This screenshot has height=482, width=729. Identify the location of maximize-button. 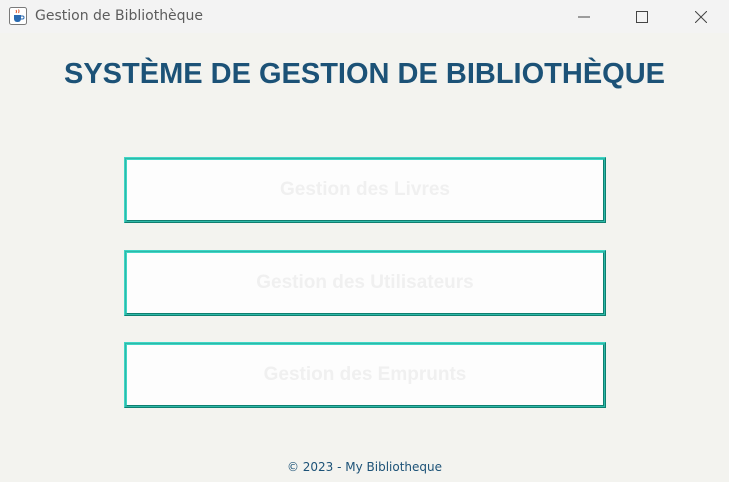
(642, 16).